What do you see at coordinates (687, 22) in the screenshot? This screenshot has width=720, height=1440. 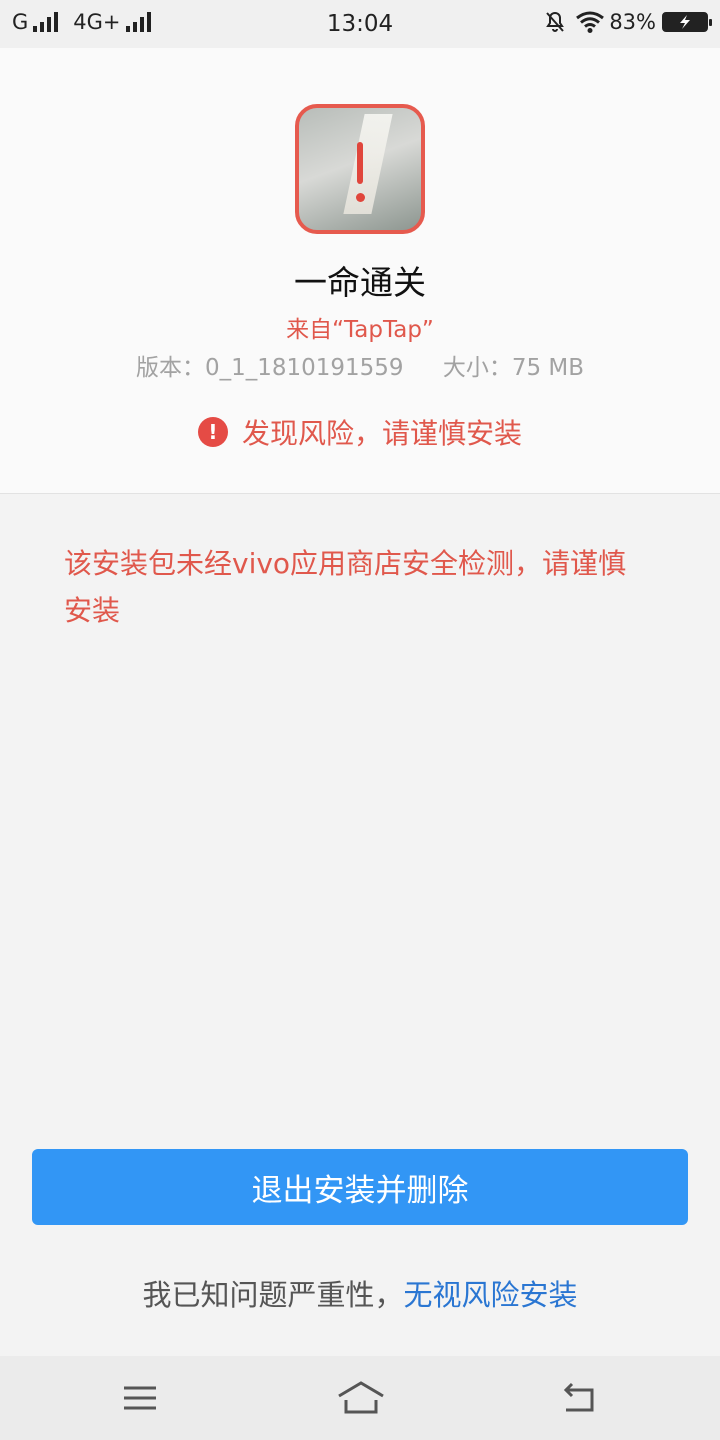 I see `battery-icon` at bounding box center [687, 22].